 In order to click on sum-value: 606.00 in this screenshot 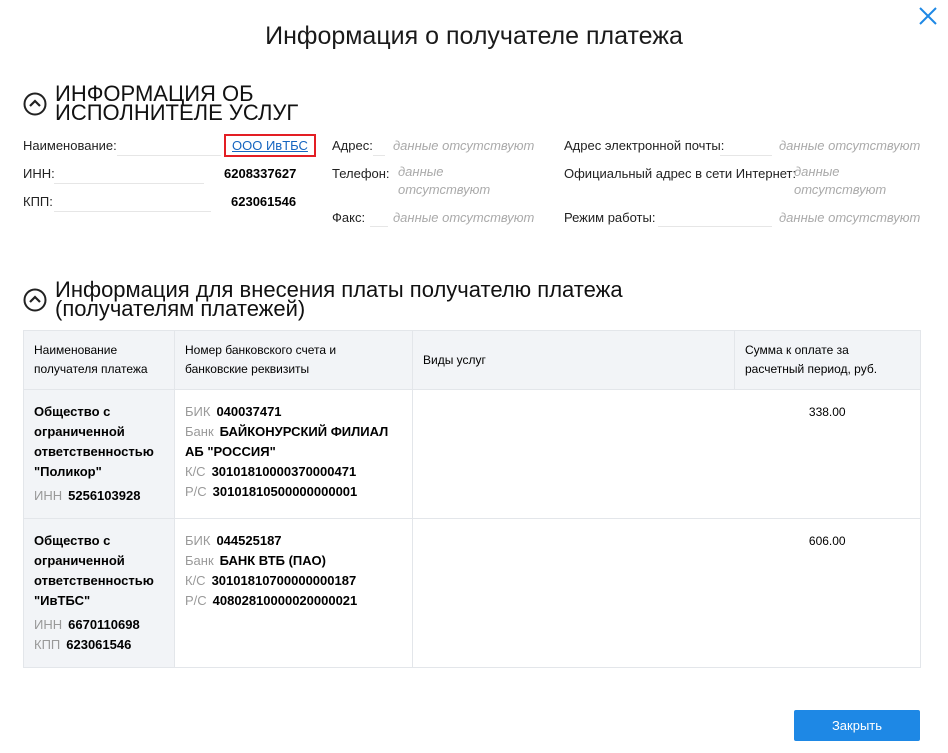, I will do `click(827, 593)`.